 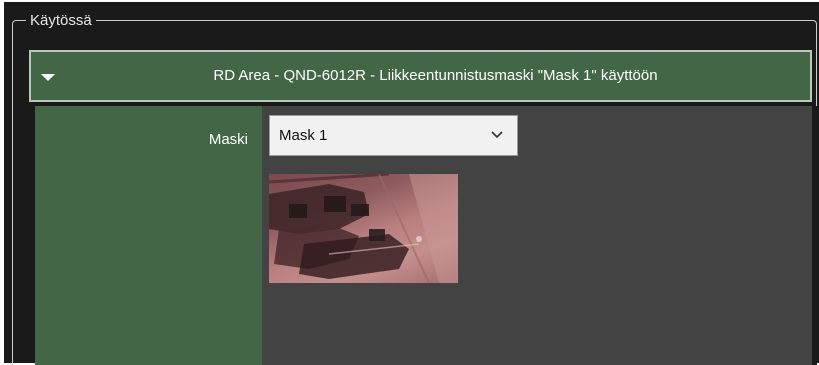 What do you see at coordinates (228, 139) in the screenshot?
I see `mask-label: Maski` at bounding box center [228, 139].